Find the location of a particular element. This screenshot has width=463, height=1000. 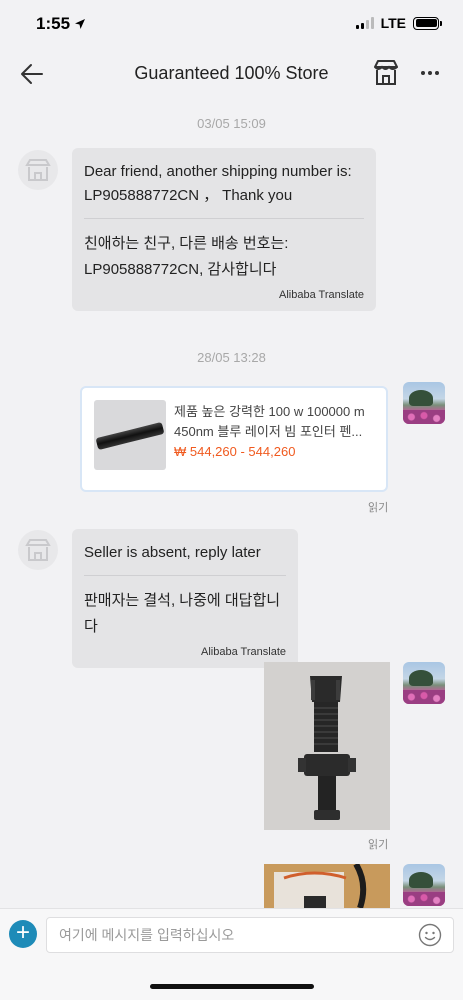

more-options-icon is located at coordinates (430, 73).